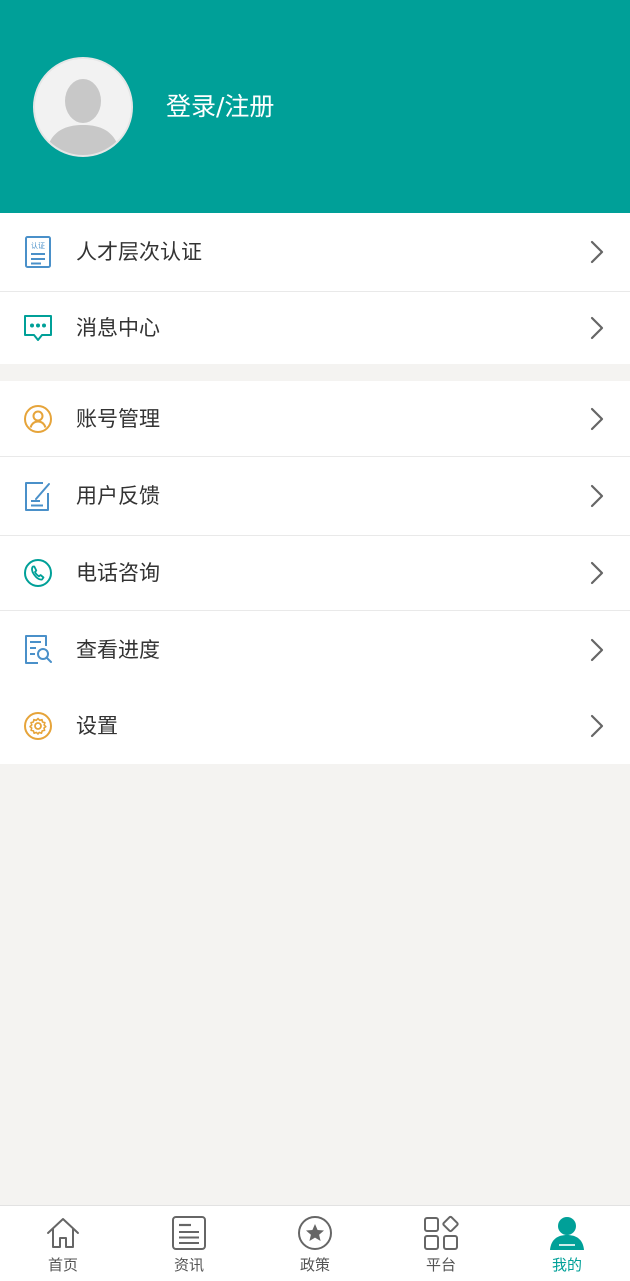 The width and height of the screenshot is (630, 1281). Describe the element at coordinates (118, 419) in the screenshot. I see `menu-item-label: 账号管理` at that location.